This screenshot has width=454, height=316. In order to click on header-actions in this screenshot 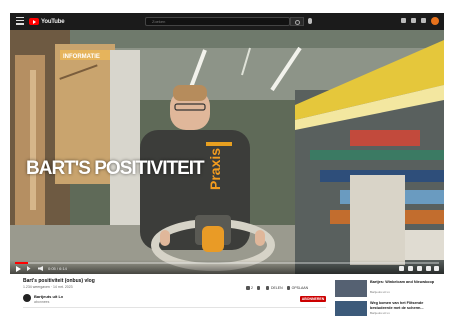, I will do `click(413, 20)`.